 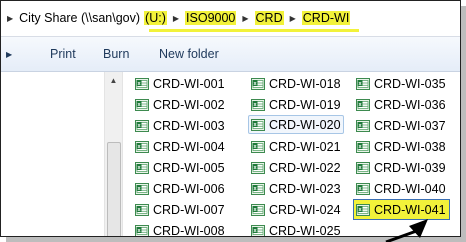 I want to click on file-item: x CRD-WI-035, so click(x=401, y=83).